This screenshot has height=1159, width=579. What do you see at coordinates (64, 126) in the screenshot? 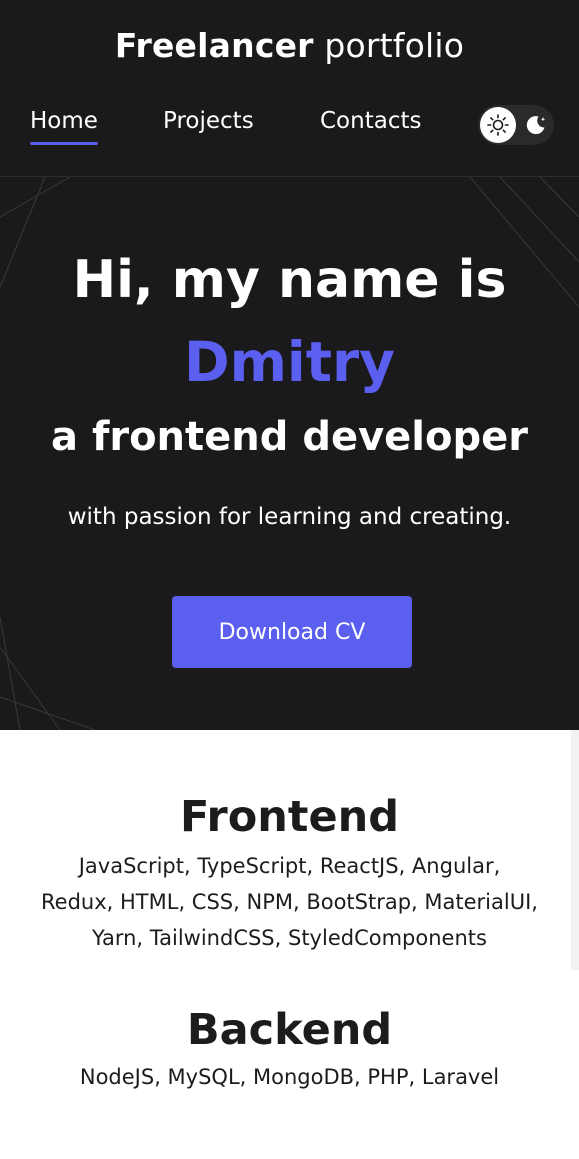
I see `nav-home: Home` at bounding box center [64, 126].